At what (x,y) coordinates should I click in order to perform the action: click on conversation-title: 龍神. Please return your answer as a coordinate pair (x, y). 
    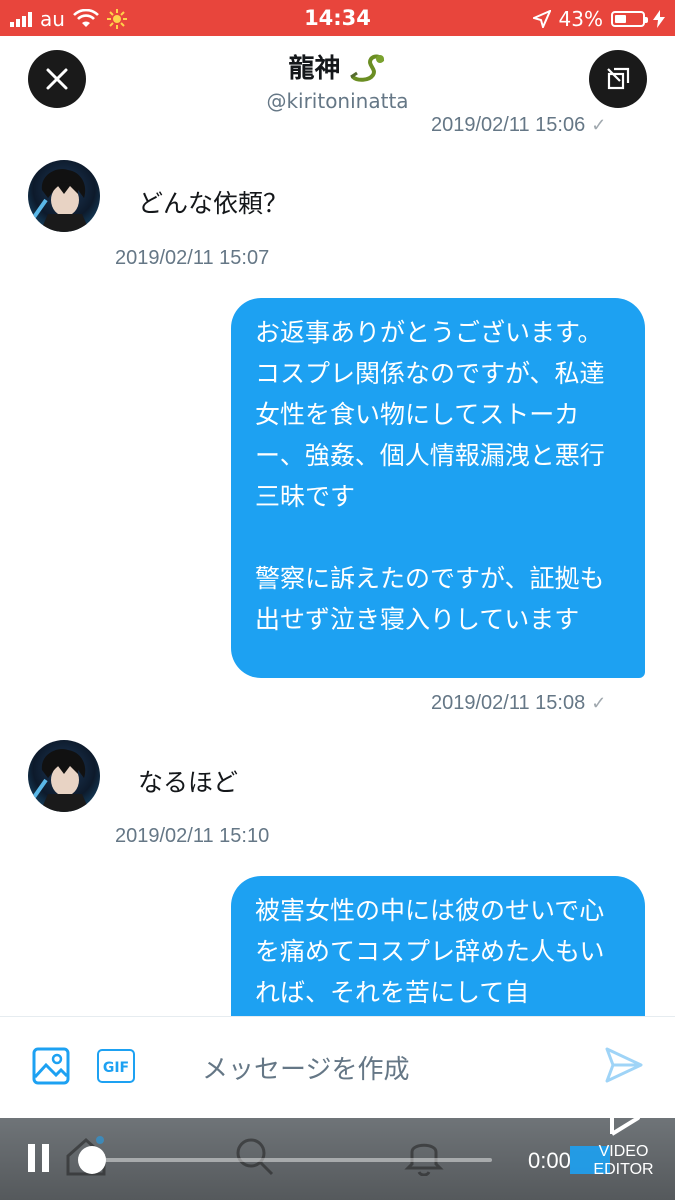
    Looking at the image, I should click on (337, 66).